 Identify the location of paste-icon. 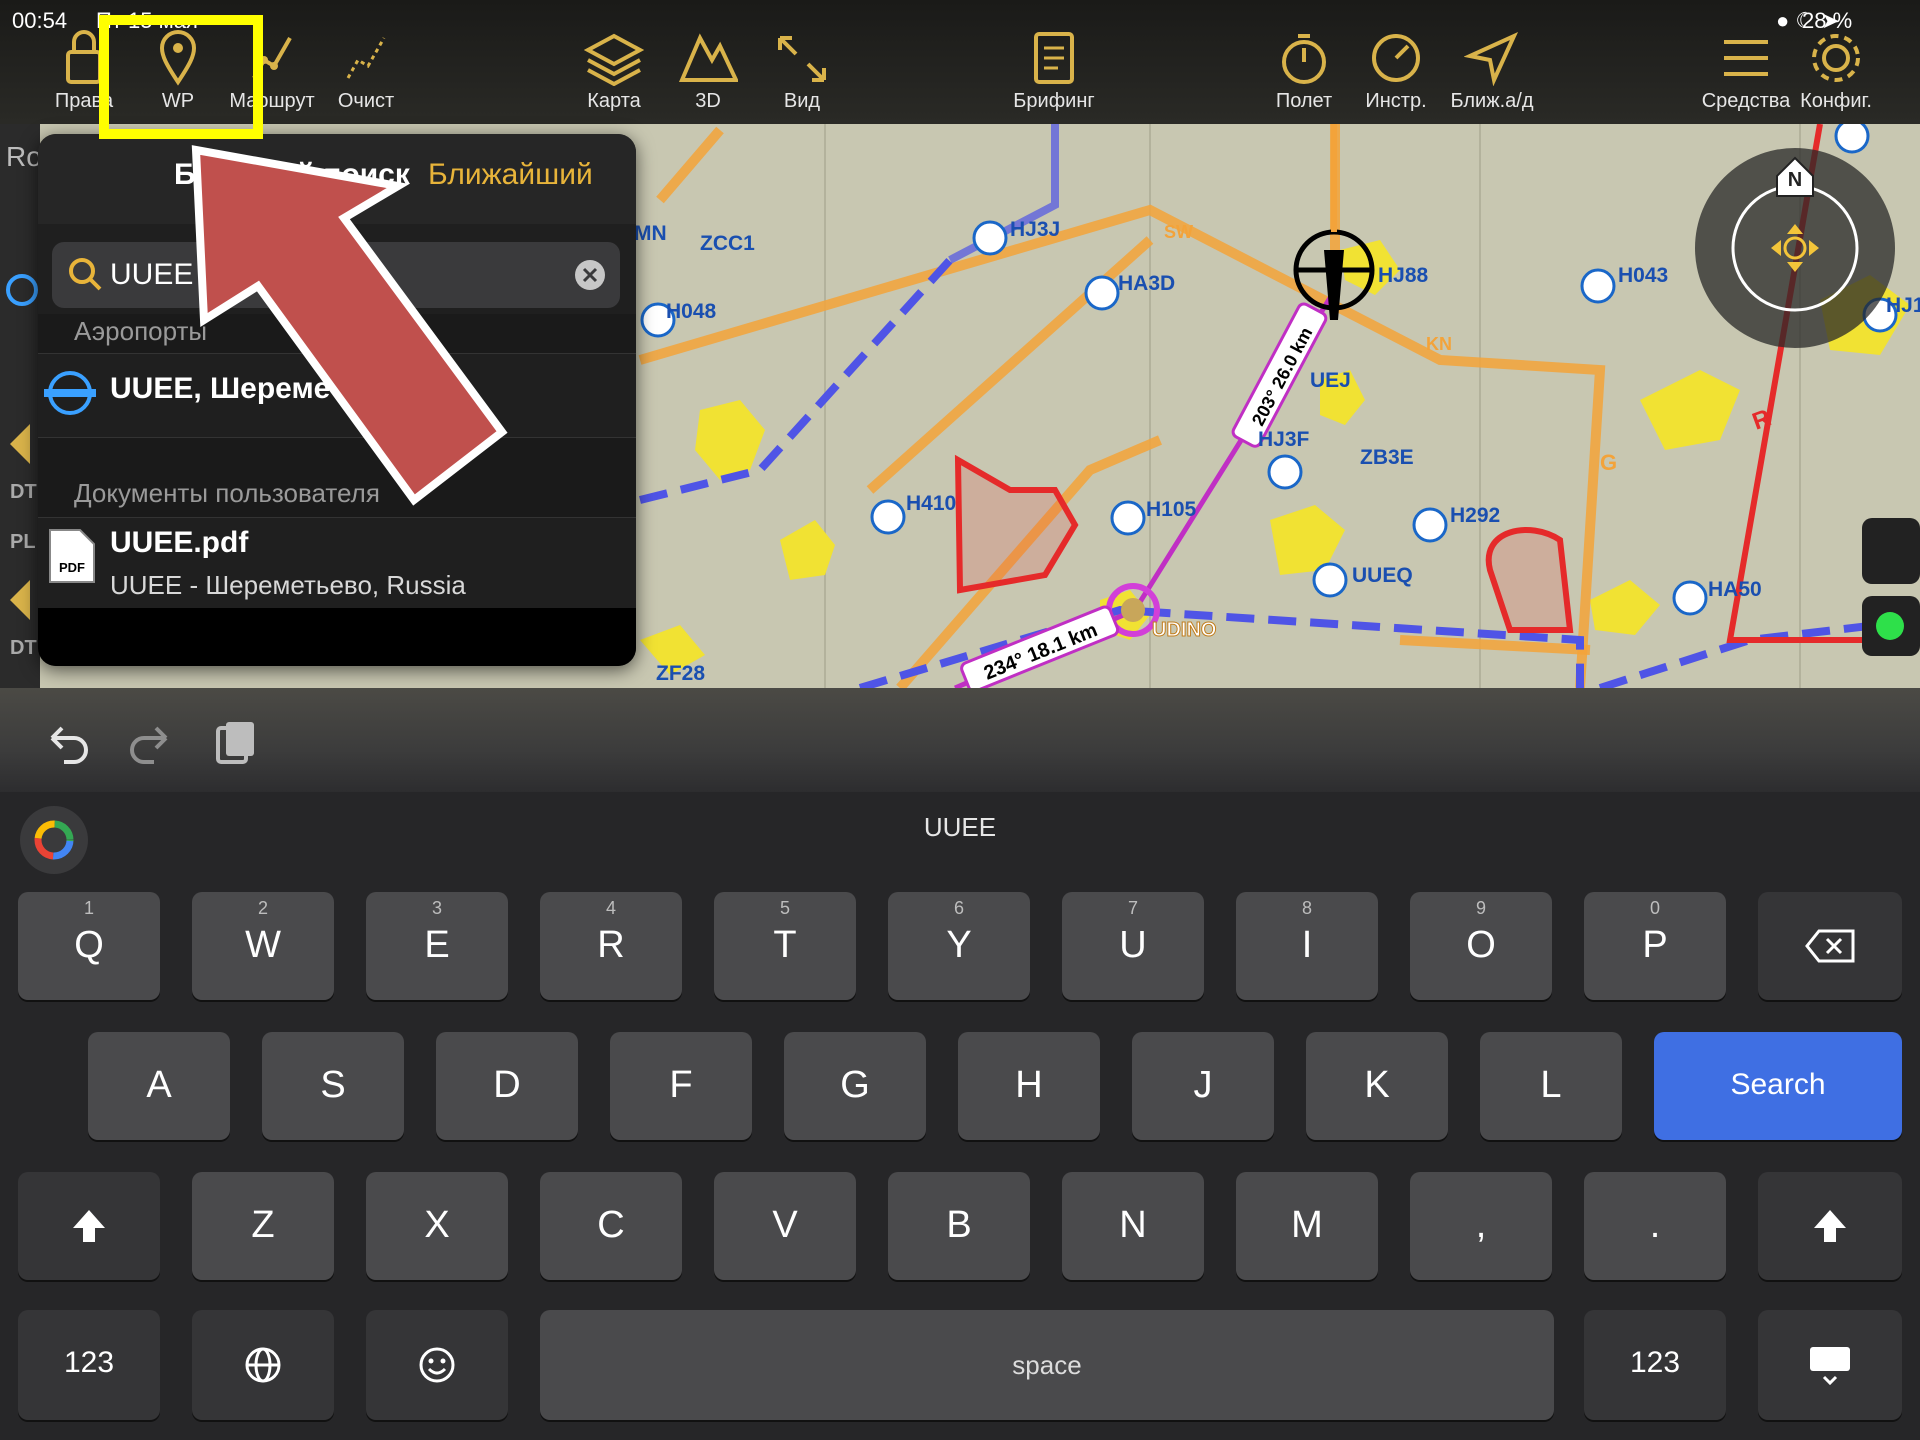
(233, 742).